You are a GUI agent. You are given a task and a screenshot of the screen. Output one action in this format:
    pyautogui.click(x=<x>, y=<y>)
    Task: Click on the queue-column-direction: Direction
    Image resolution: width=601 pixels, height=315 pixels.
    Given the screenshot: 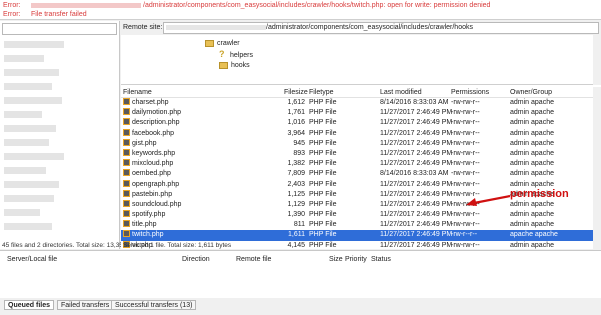 What is the action you would take?
    pyautogui.click(x=196, y=259)
    